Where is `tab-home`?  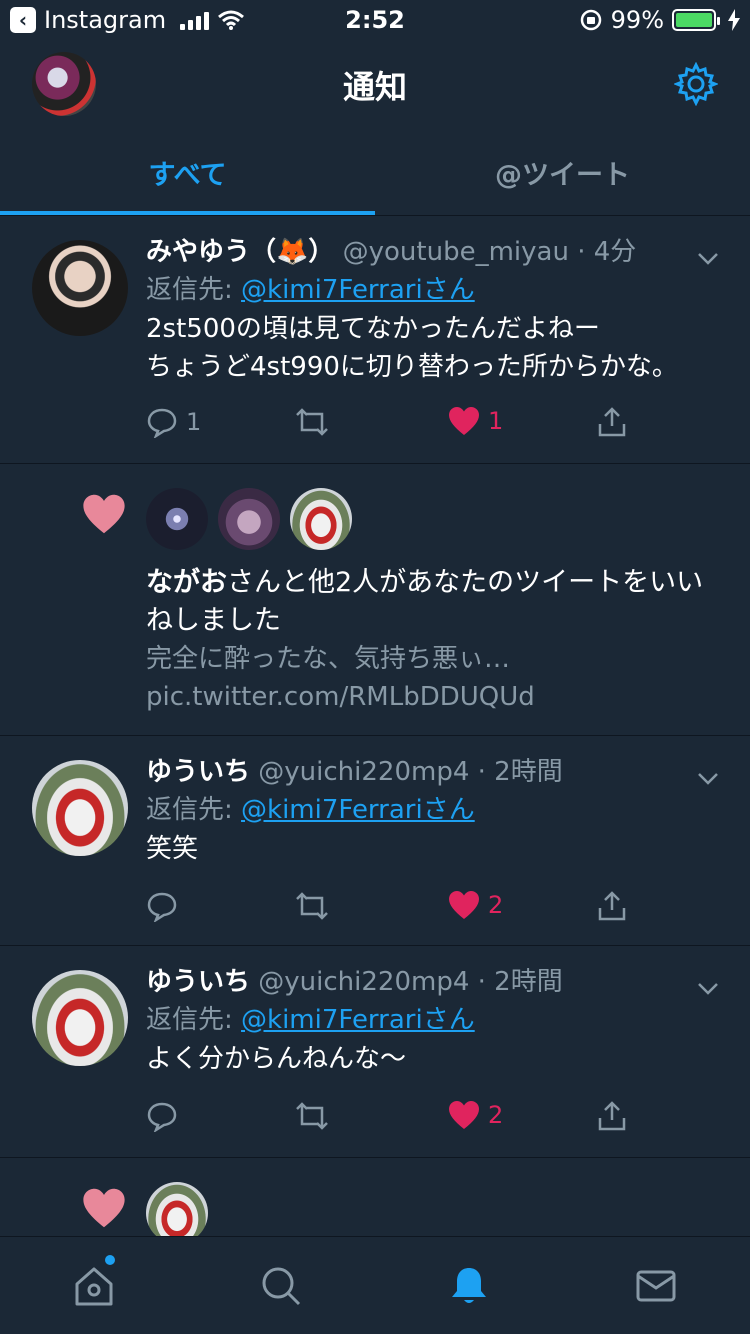 tab-home is located at coordinates (94, 1285).